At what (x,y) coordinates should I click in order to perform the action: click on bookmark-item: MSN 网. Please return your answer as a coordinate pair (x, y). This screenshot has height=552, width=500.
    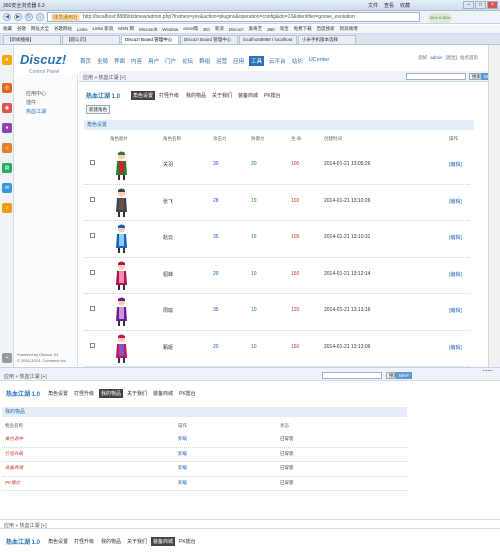
    Looking at the image, I should click on (126, 29).